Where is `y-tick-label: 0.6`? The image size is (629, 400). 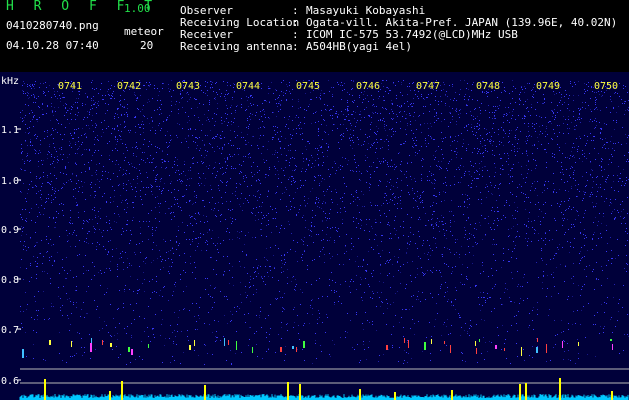 y-tick-label: 0.6 is located at coordinates (10, 381).